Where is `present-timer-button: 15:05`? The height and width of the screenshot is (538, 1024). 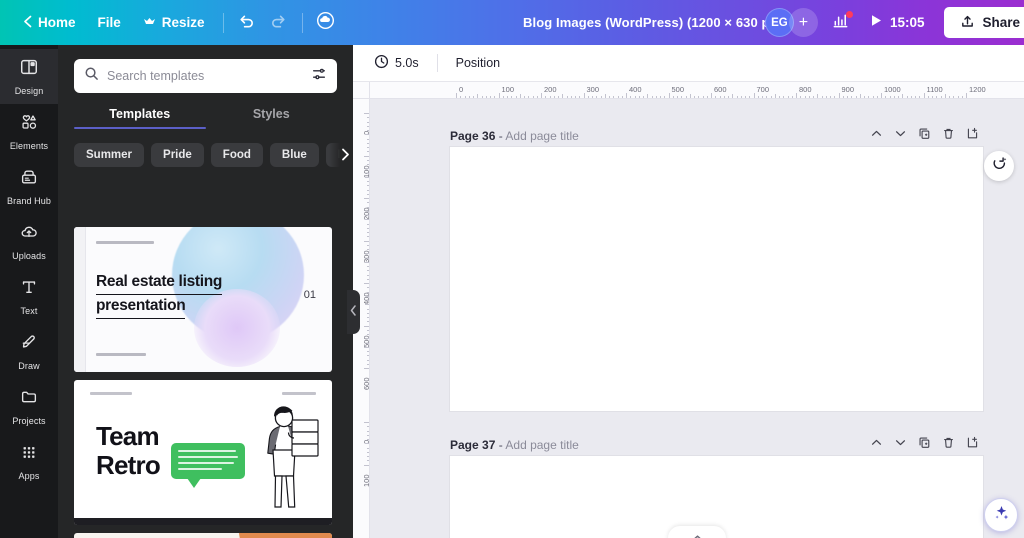 present-timer-button: 15:05 is located at coordinates (898, 23).